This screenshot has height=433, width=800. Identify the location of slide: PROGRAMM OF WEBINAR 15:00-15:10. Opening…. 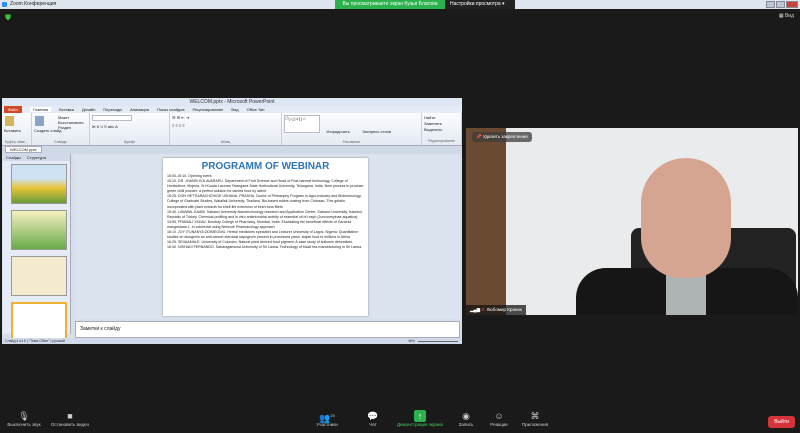
(265, 237).